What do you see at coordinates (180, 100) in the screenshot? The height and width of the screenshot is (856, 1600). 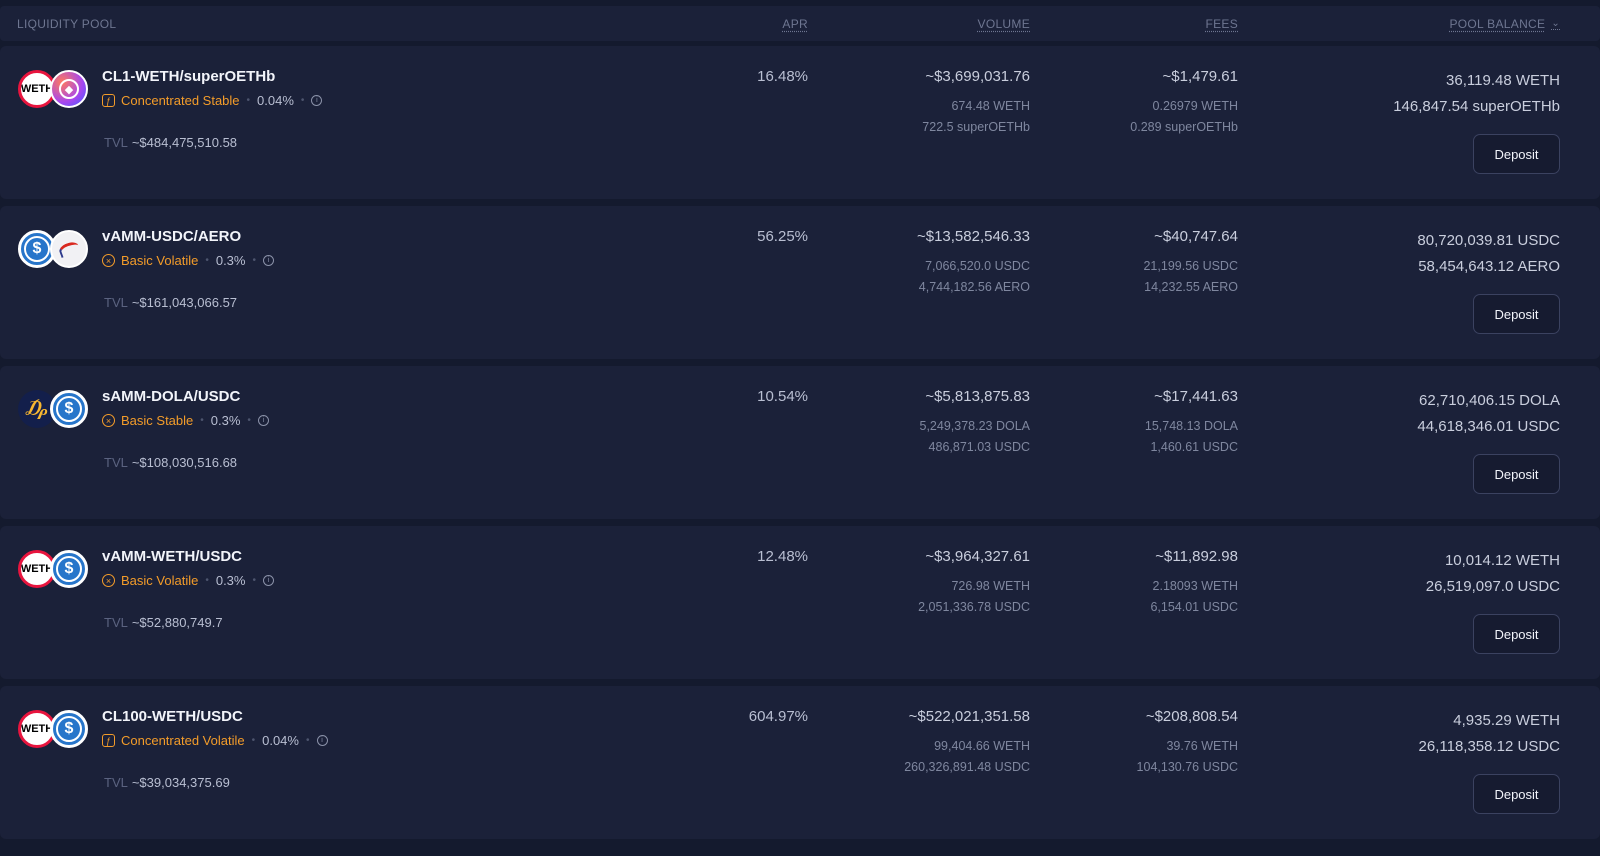 I see `pool-kind: Concentrated Stable` at bounding box center [180, 100].